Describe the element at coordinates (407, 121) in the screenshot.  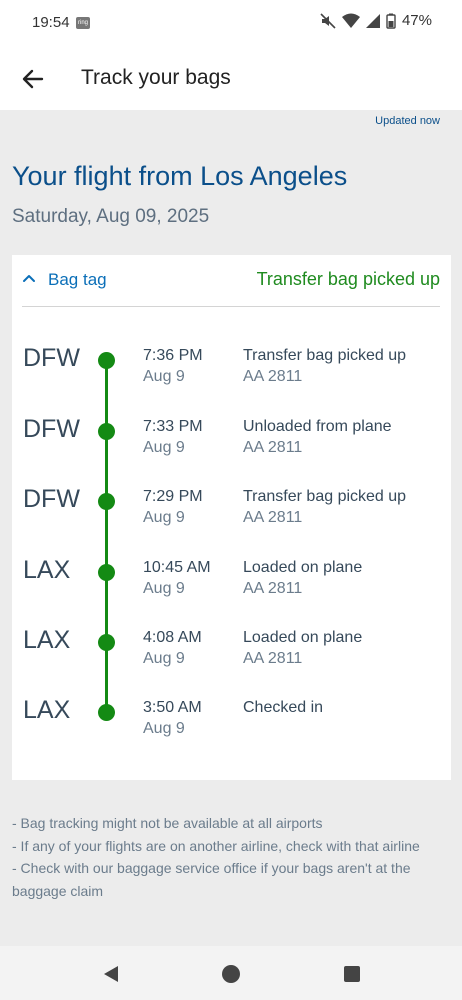
I see `updated-label: Updated now` at that location.